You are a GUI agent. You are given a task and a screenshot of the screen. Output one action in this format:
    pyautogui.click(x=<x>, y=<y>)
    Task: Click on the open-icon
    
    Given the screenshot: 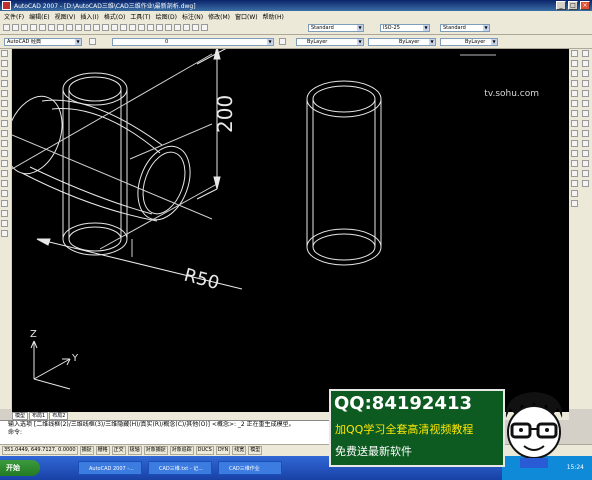 What is the action you would take?
    pyautogui.click(x=15, y=27)
    